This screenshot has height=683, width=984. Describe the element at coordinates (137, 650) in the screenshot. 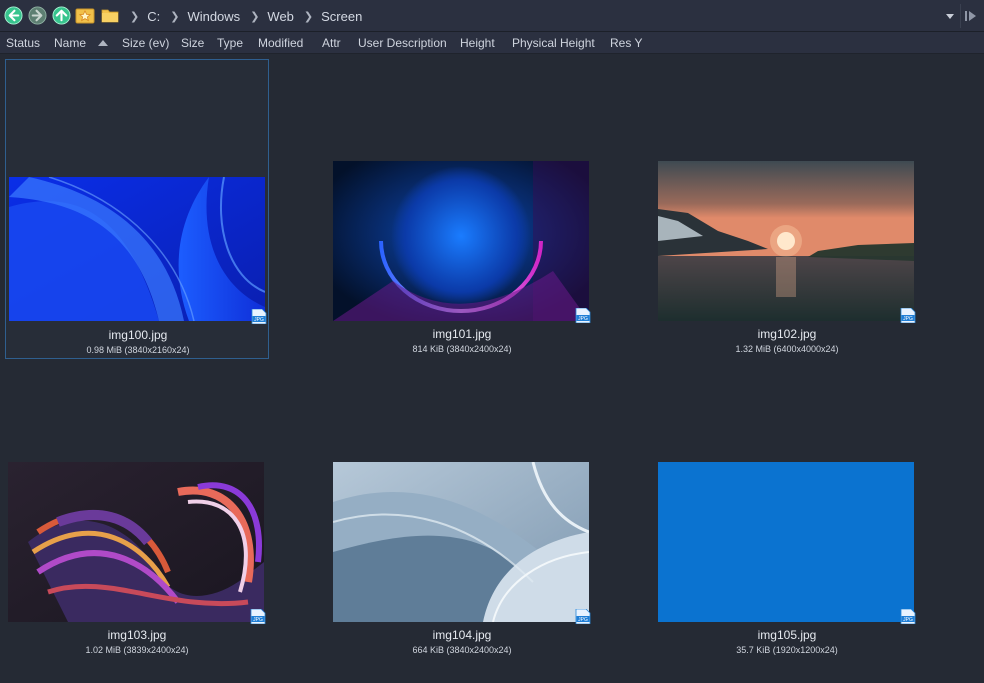

I see `file-info: 1.02 MiB (3839x2400x24)` at that location.